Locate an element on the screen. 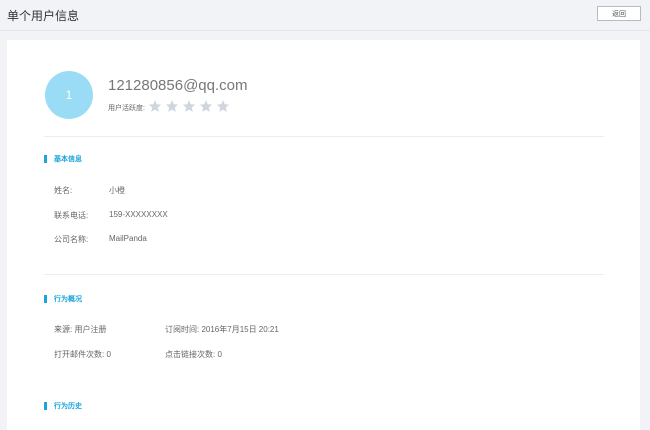  phone-value: 159-XXXXXXXX is located at coordinates (138, 214).